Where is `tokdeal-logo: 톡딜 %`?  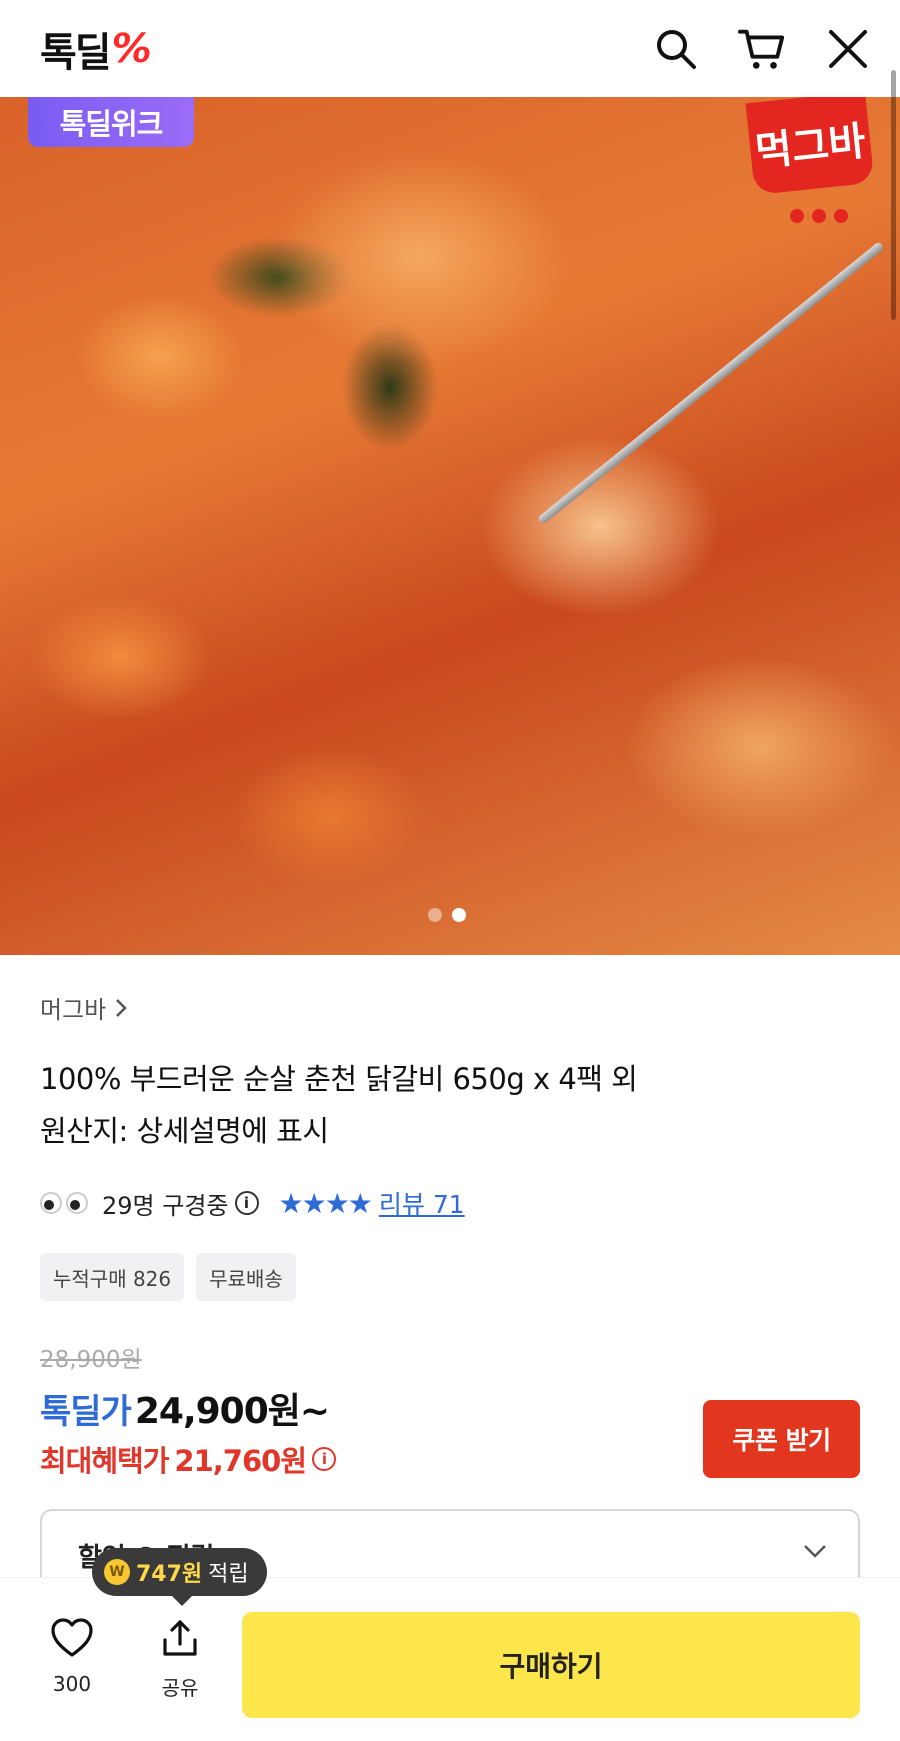
tokdeal-logo: 톡딜 % is located at coordinates (96, 49).